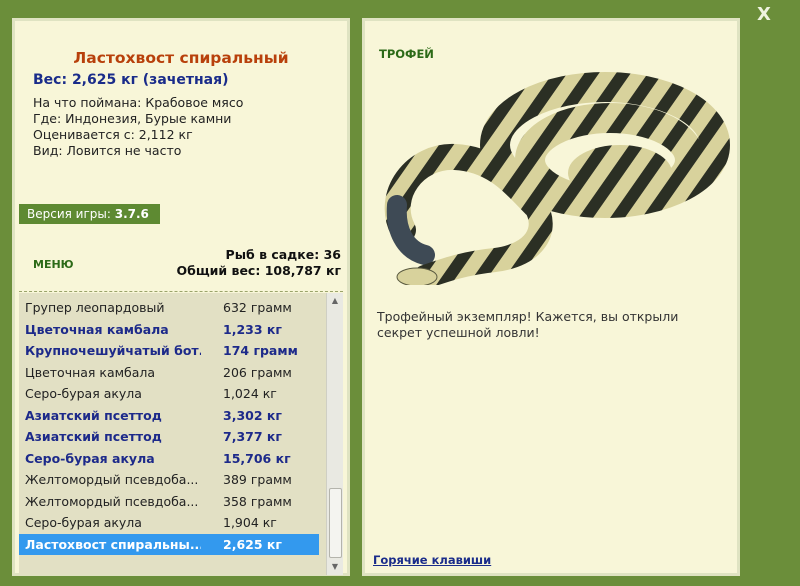  What do you see at coordinates (250, 393) in the screenshot?
I see `list-item-weight: 1,024 кг` at bounding box center [250, 393].